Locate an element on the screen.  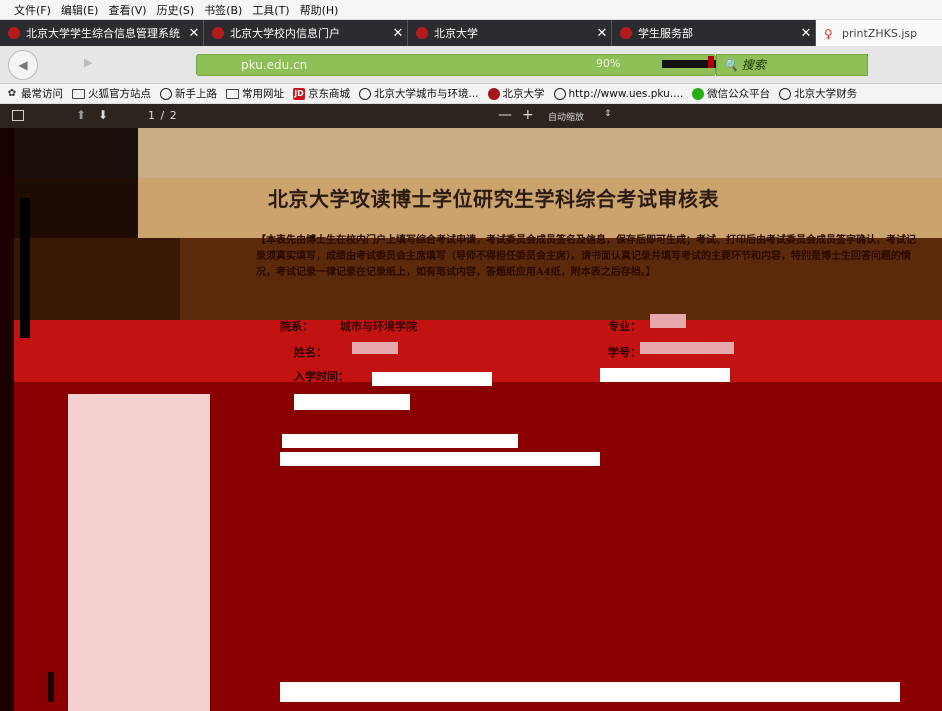
zoom-indicator: 90% is located at coordinates (608, 63).